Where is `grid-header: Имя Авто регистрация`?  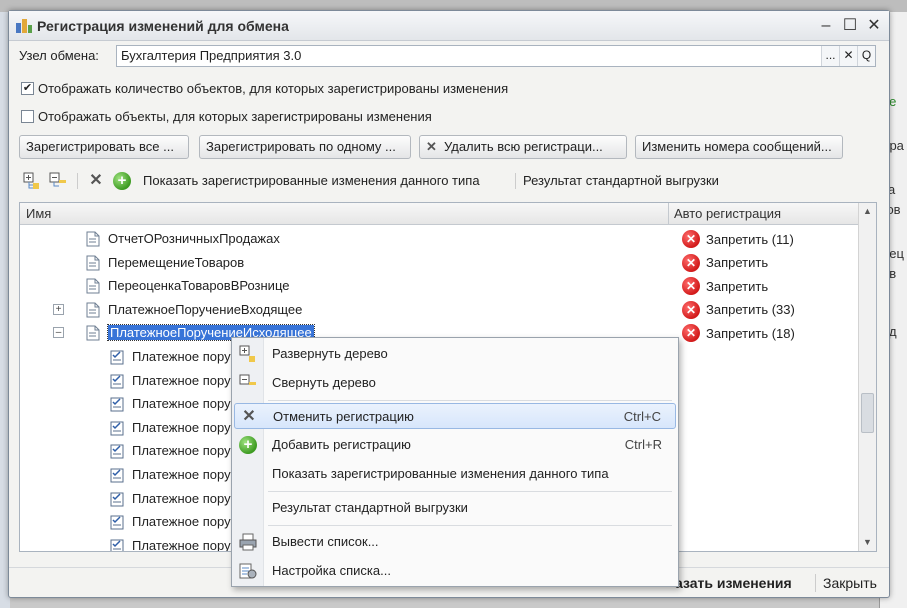
grid-header: Имя Авто регистрация is located at coordinates (448, 214).